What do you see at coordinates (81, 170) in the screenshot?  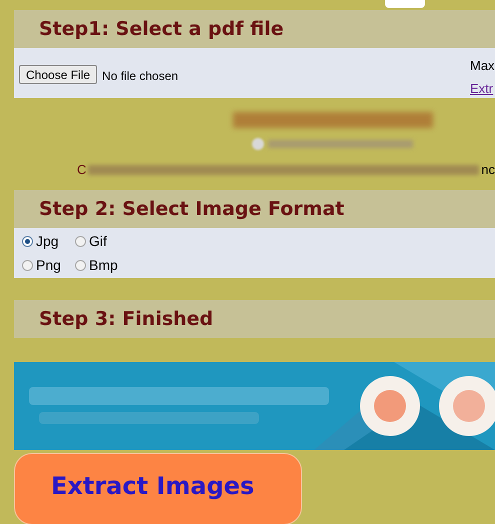 I see `text-fragment: C` at bounding box center [81, 170].